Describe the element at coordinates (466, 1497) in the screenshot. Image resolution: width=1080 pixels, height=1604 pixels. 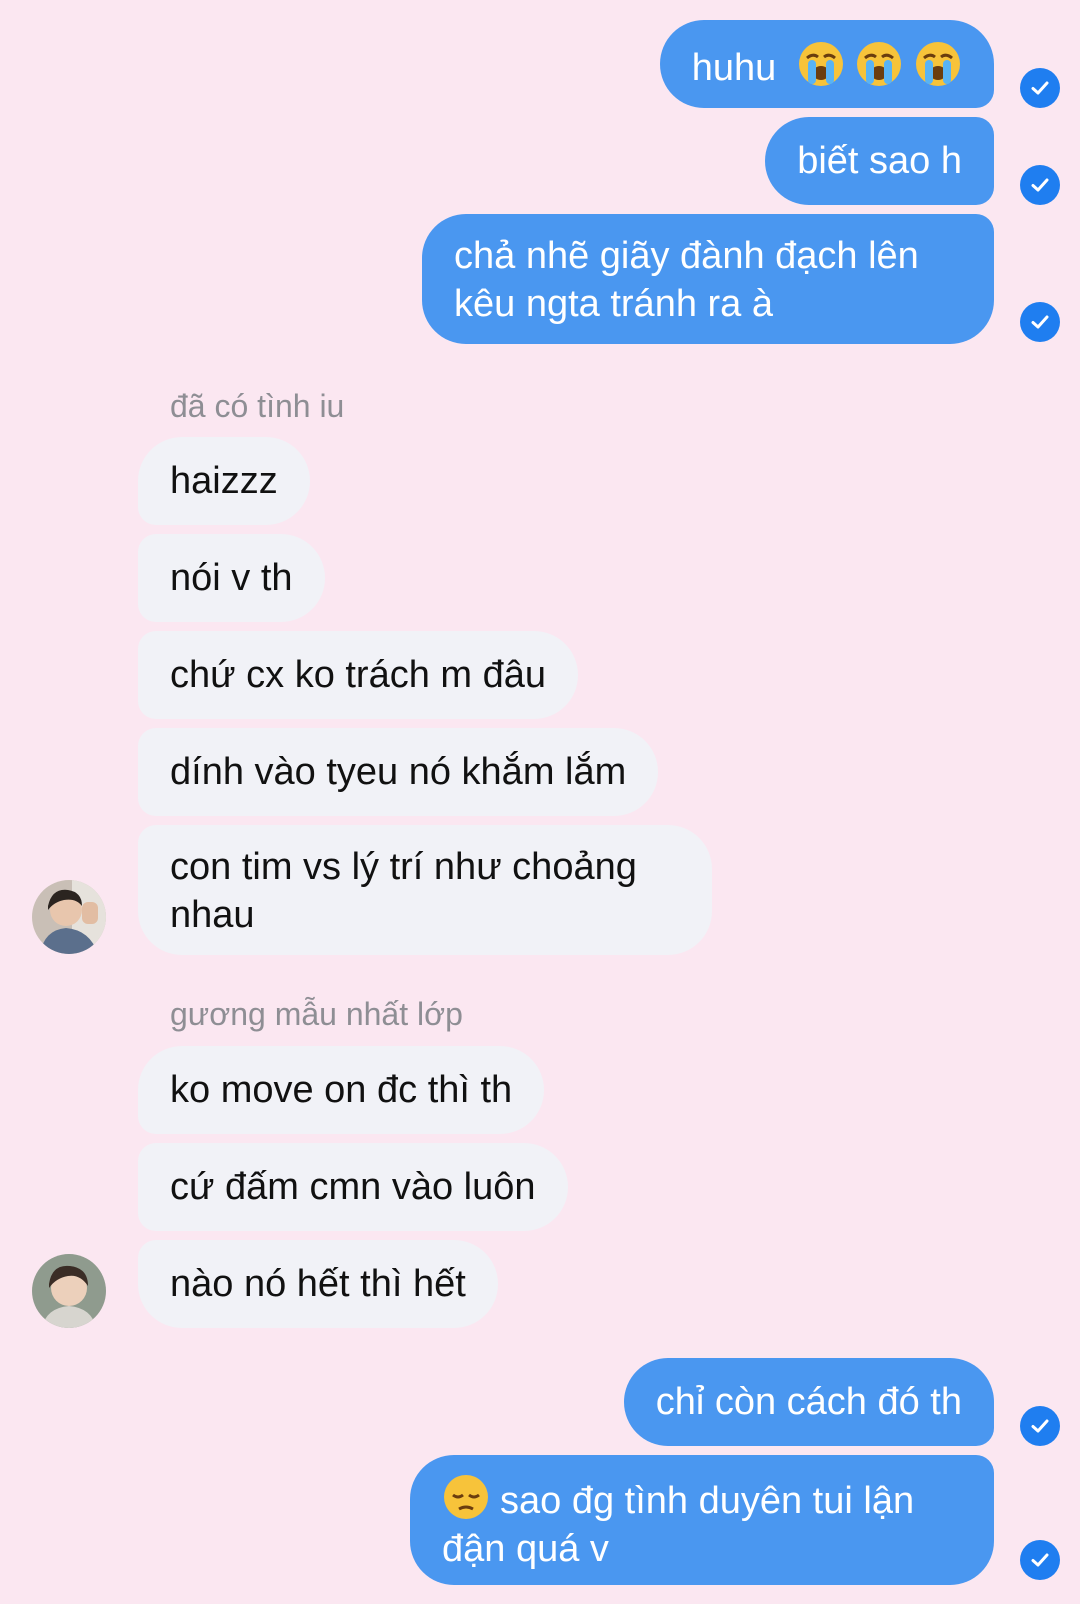
I see `pensive-face-emoji` at that location.